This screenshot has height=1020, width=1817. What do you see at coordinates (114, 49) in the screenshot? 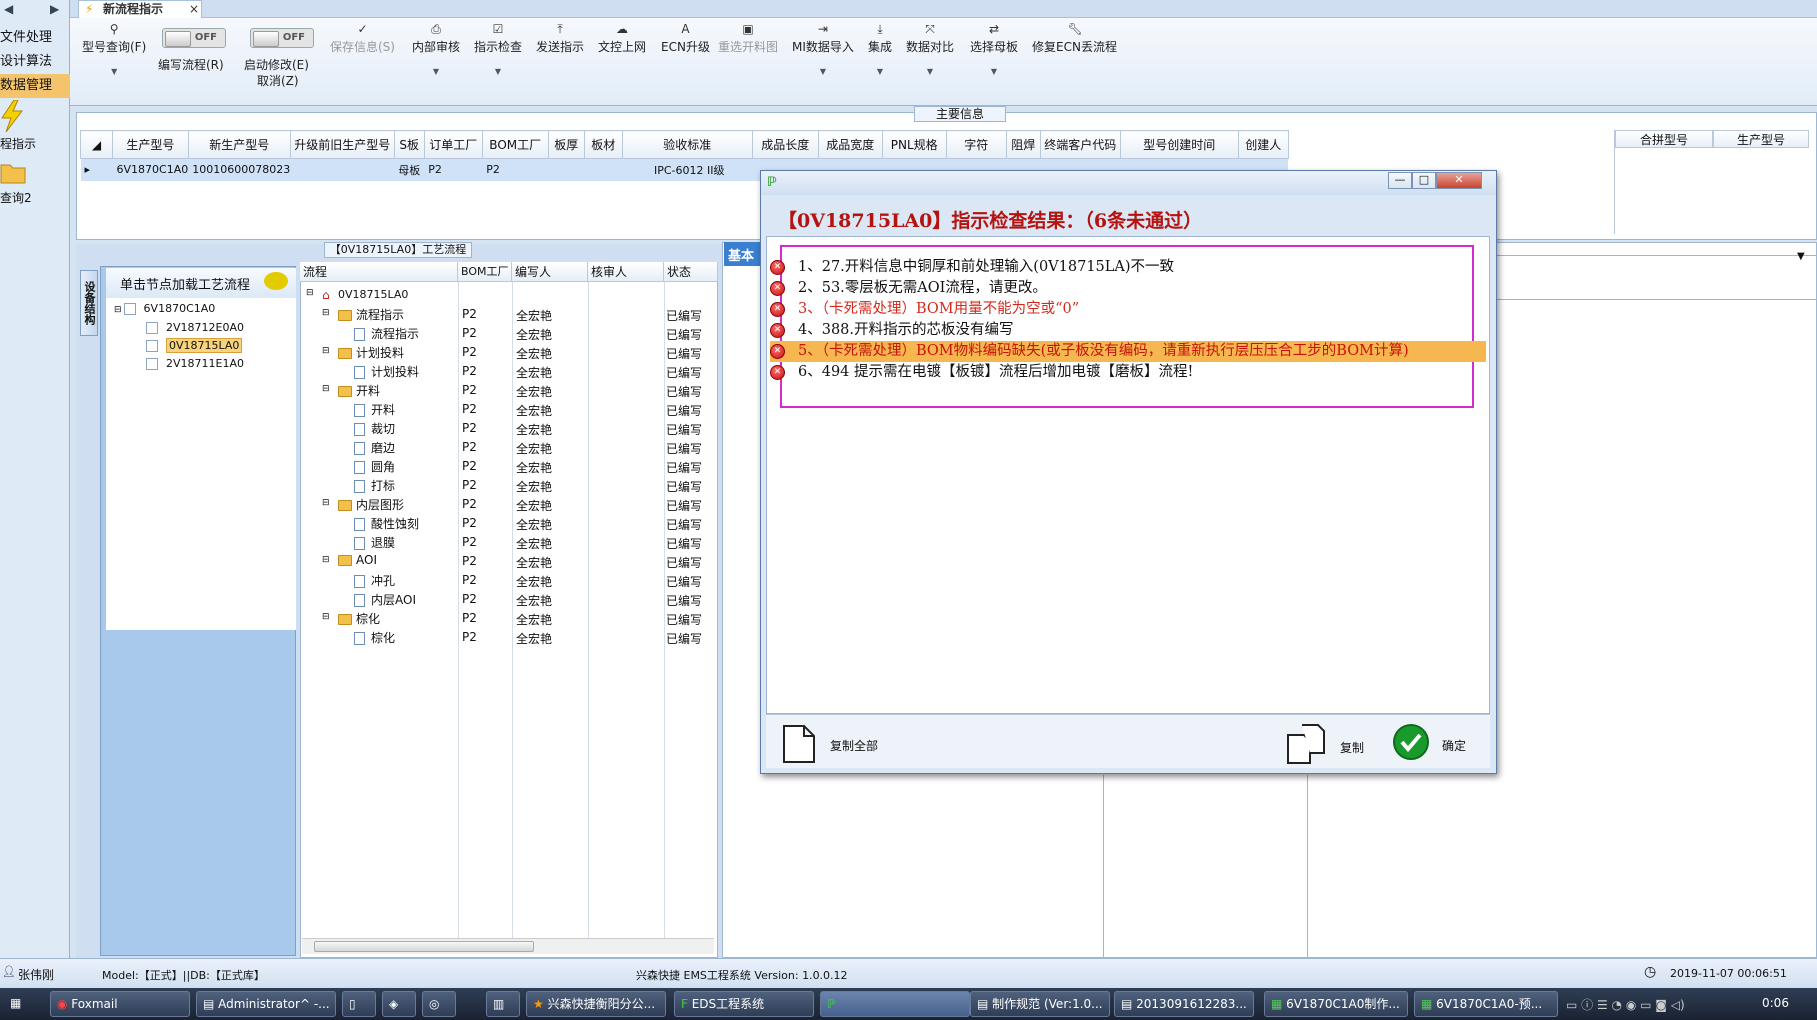
I see `model-query-button: ⚲ 型号查询(F) ▼` at bounding box center [114, 49].